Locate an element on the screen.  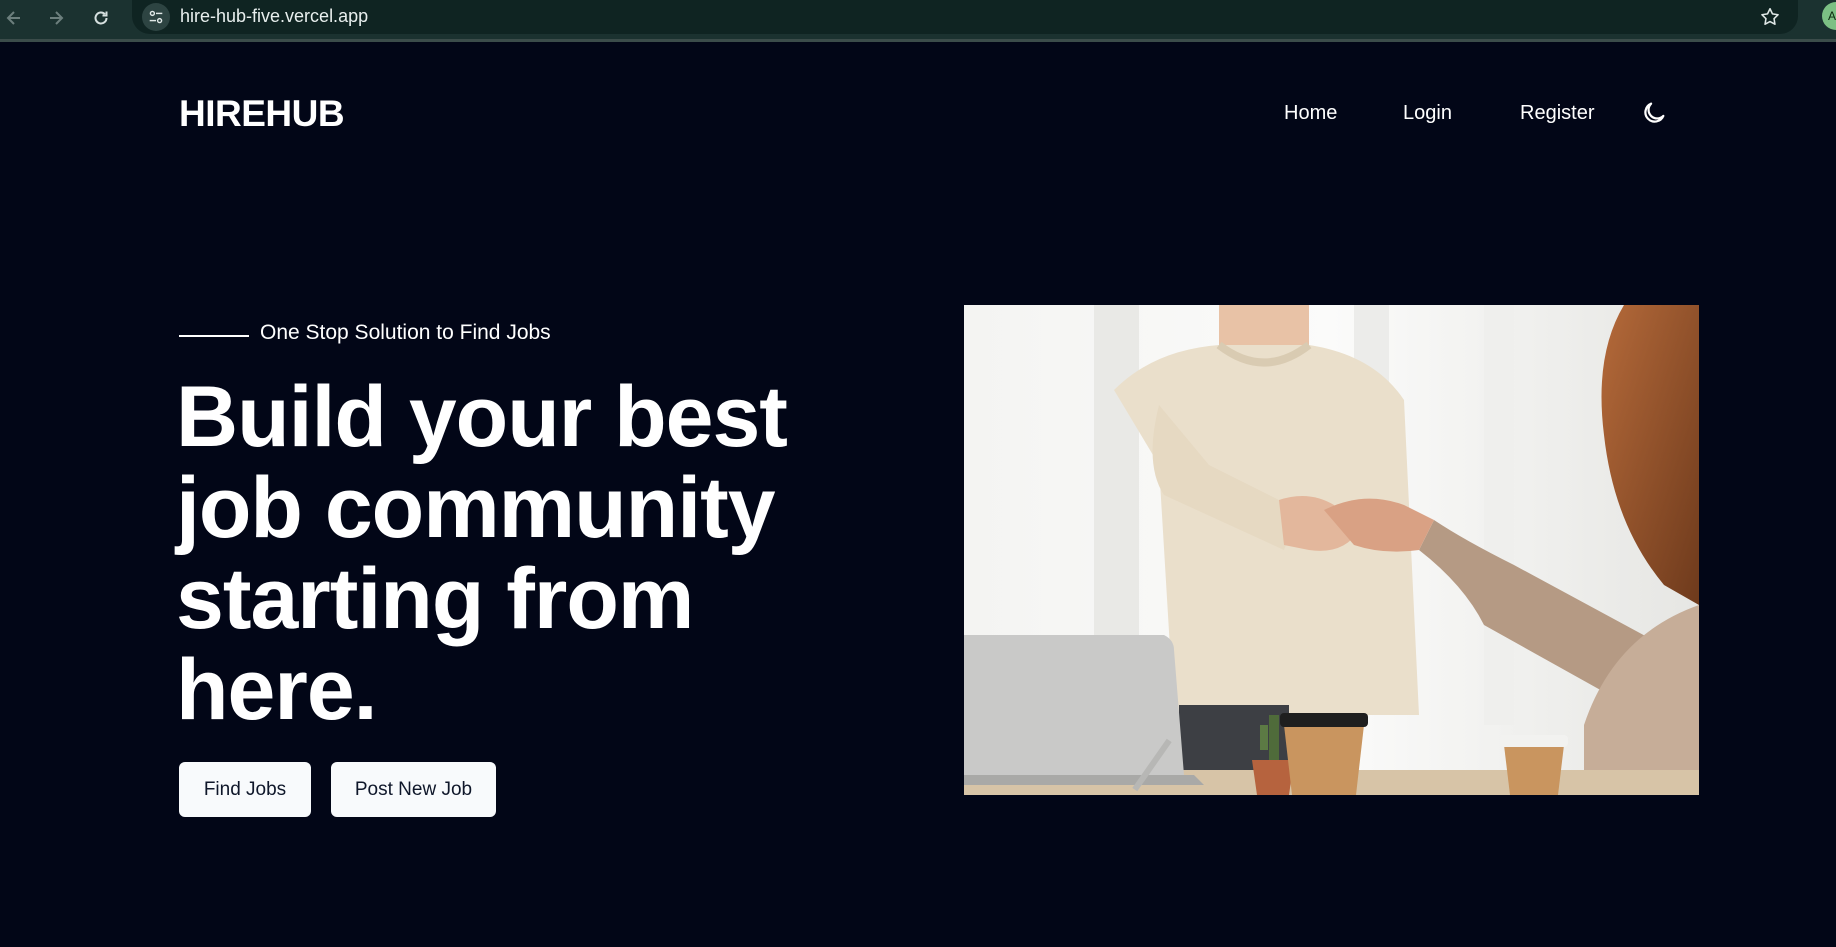
bookmark-button is located at coordinates (1770, 17).